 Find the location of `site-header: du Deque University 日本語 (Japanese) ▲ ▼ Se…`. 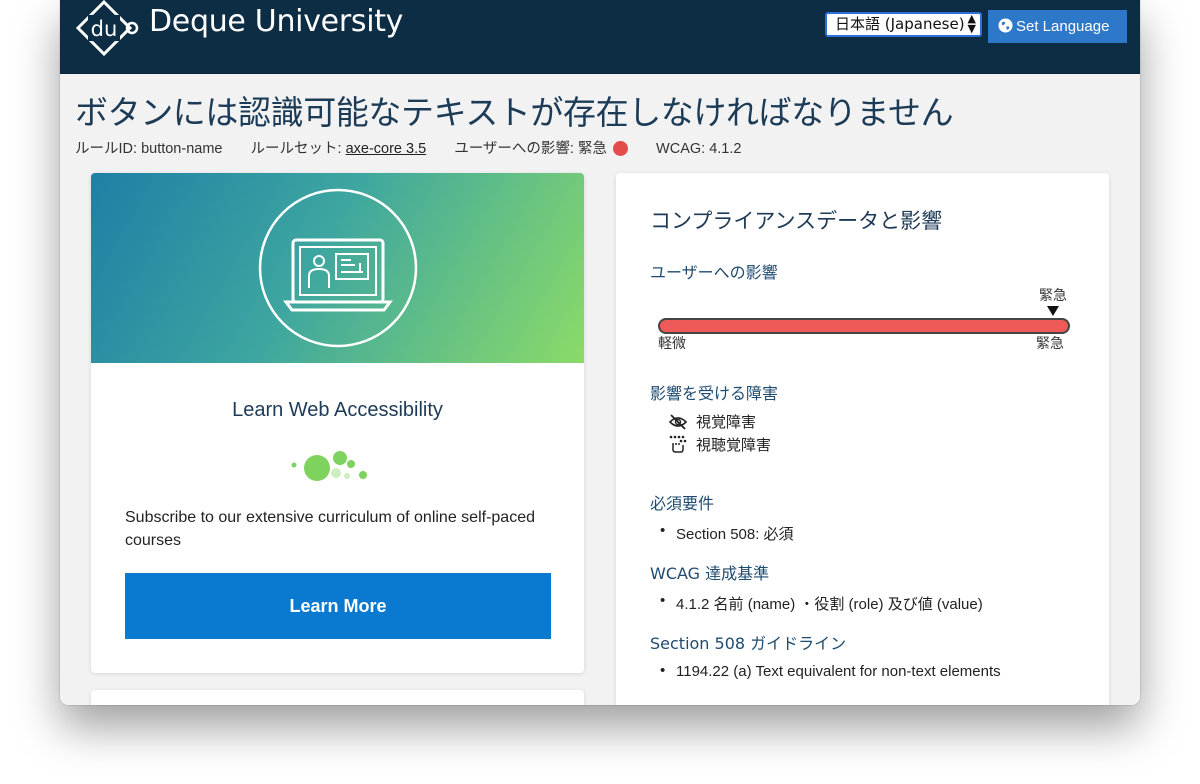

site-header: du Deque University 日本語 (Japanese) ▲ ▼ Se… is located at coordinates (600, 37).